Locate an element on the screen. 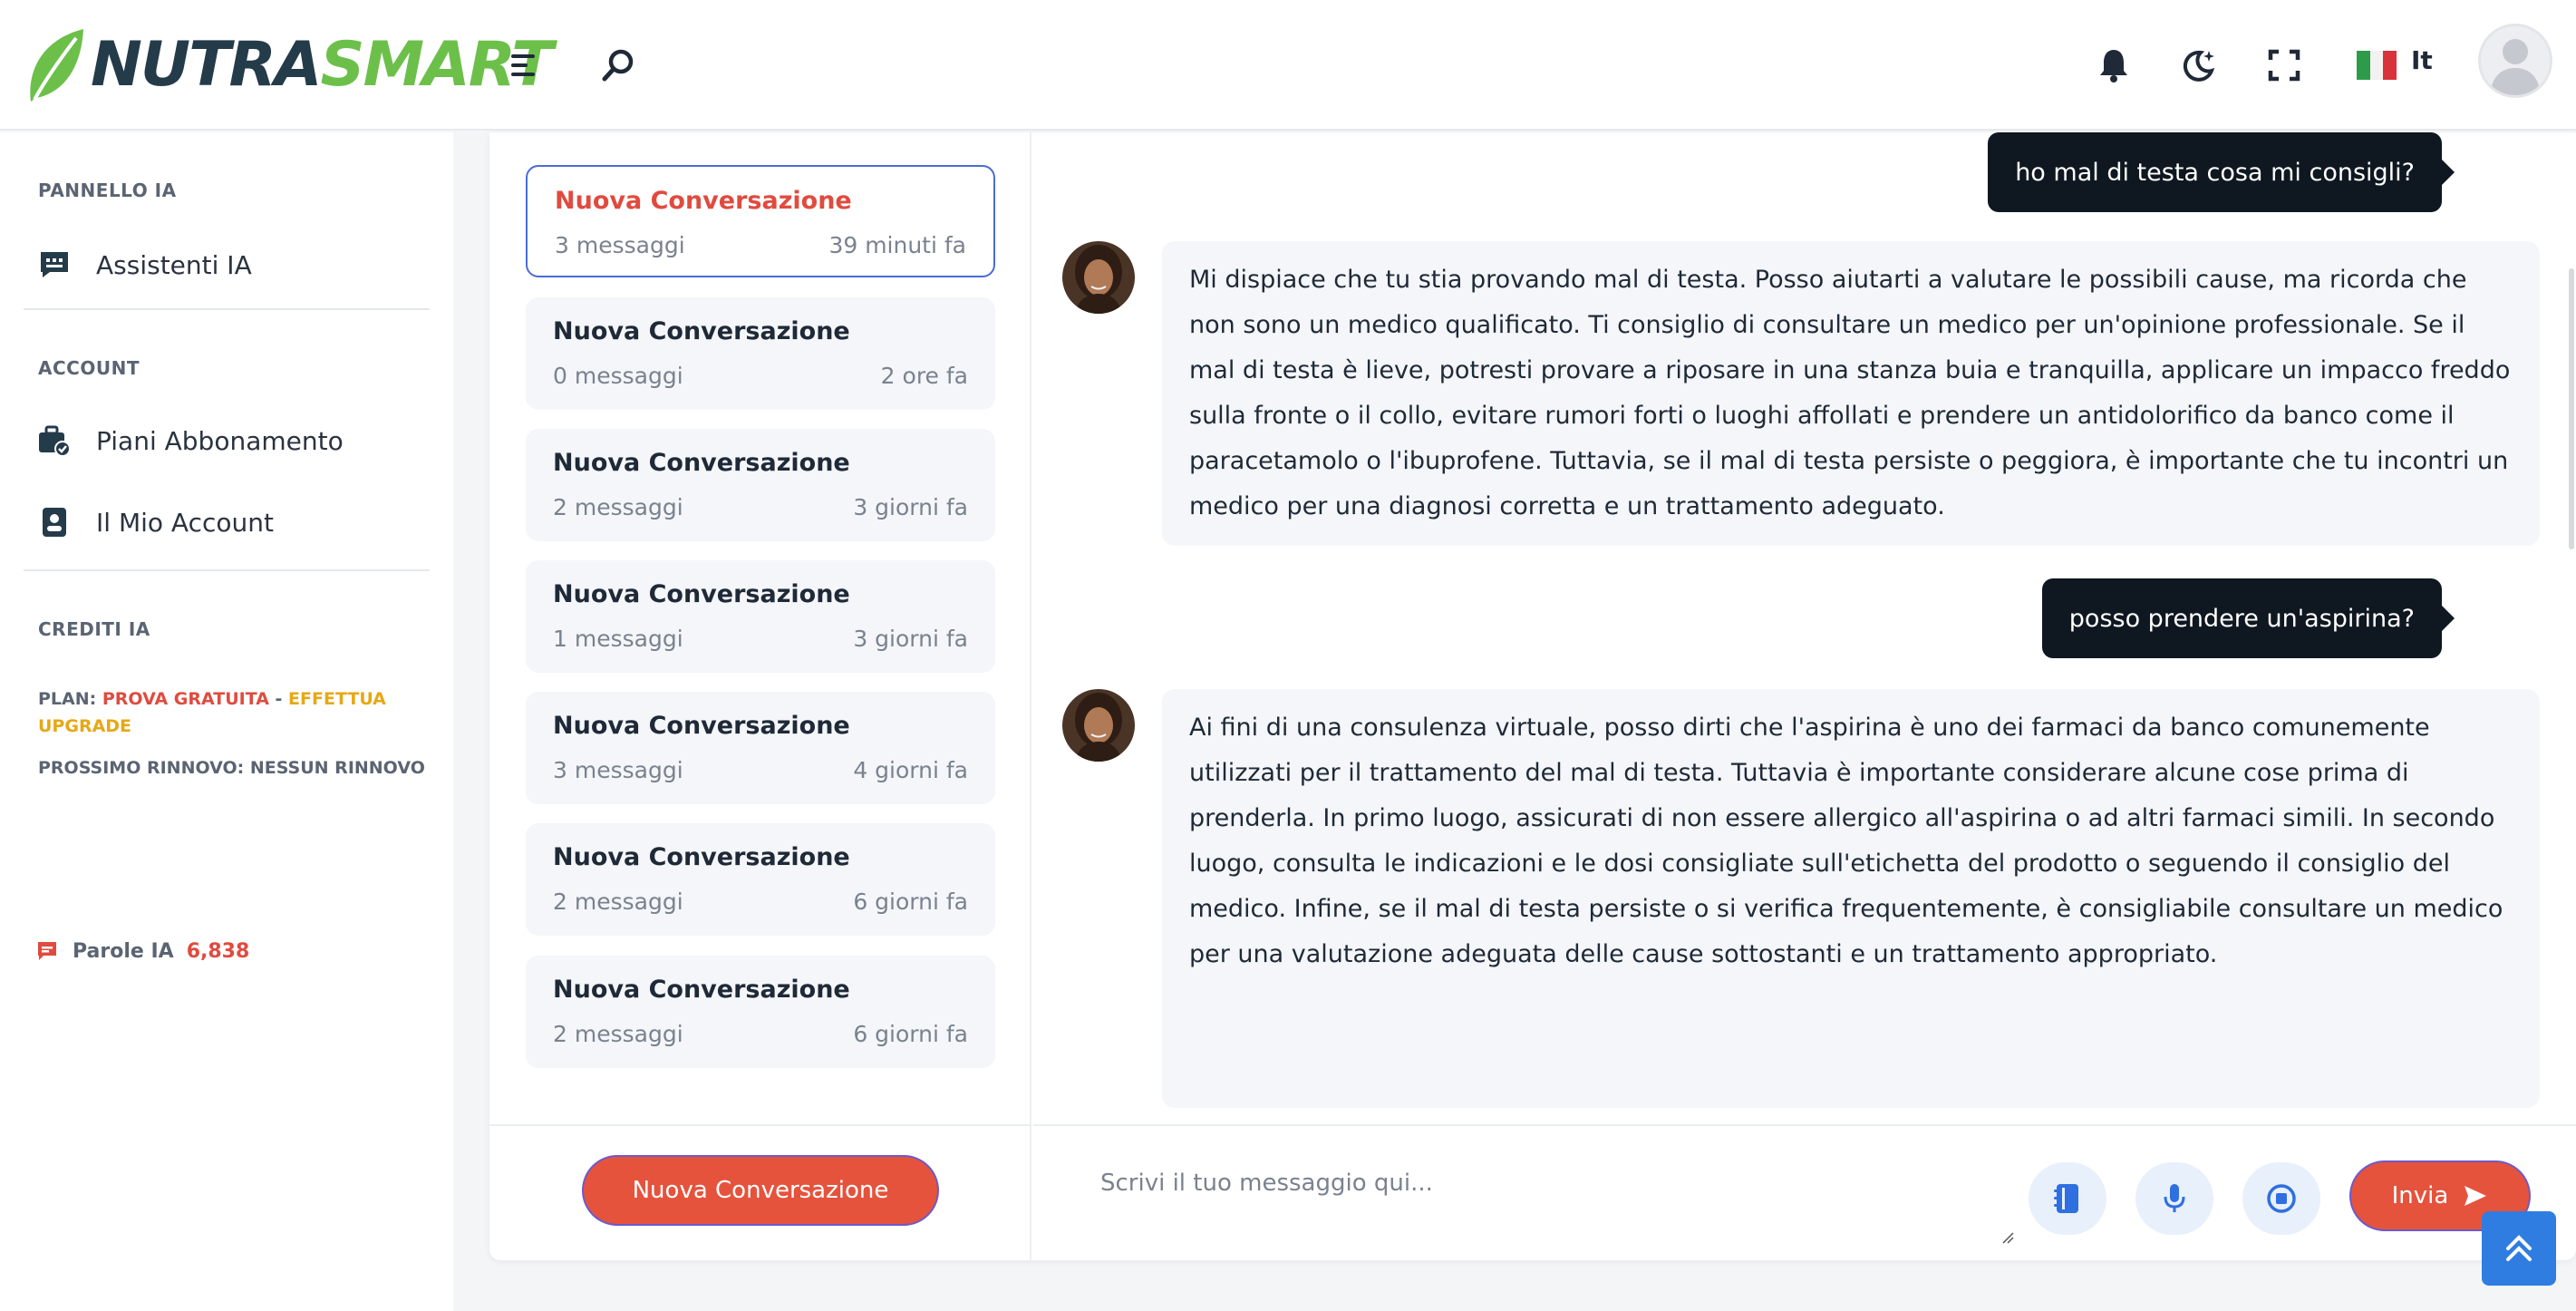  notifications-button is located at coordinates (2114, 65).